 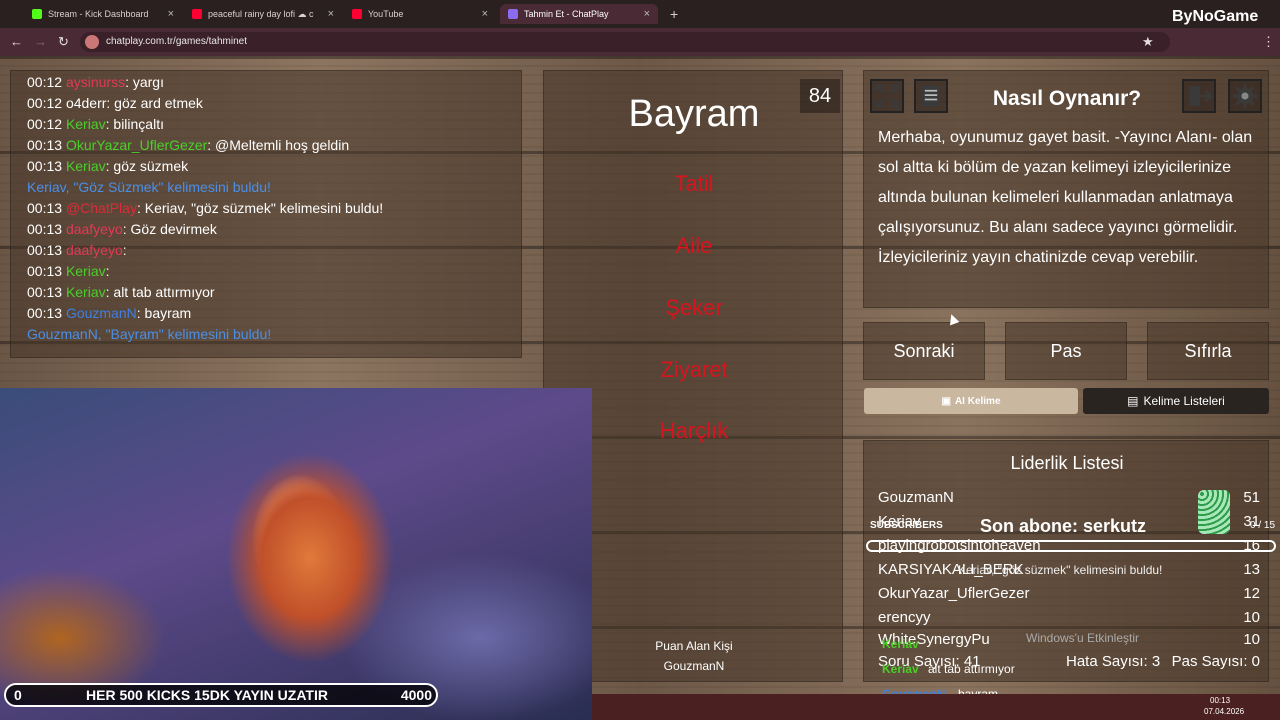 What do you see at coordinates (694, 114) in the screenshot?
I see `target-word: Bayram` at bounding box center [694, 114].